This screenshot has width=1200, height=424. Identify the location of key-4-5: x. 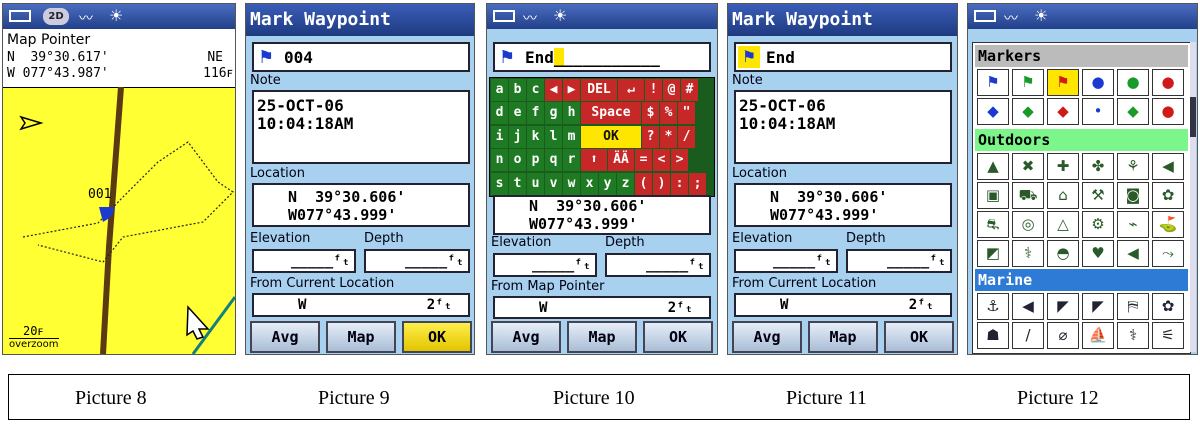
(589, 183).